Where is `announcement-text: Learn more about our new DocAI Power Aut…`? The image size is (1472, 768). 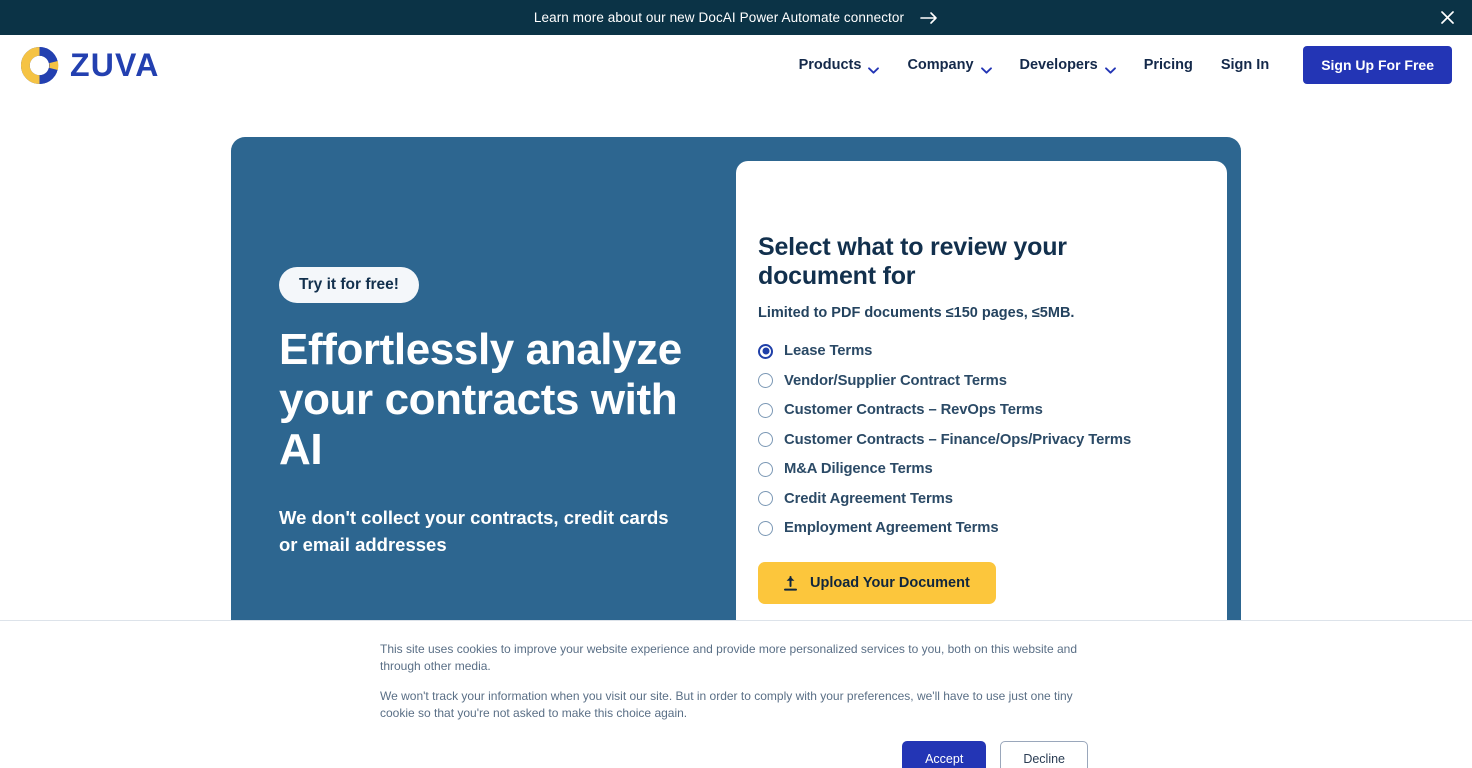
announcement-text: Learn more about our new DocAI Power Aut… is located at coordinates (719, 17).